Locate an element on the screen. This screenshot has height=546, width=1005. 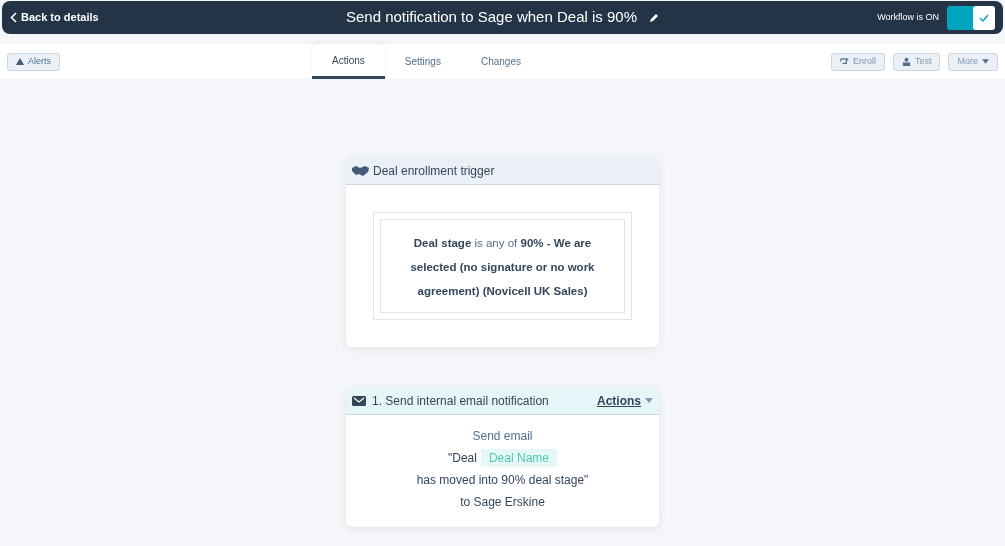
card-title: 1. Send internal email notification is located at coordinates (461, 401).